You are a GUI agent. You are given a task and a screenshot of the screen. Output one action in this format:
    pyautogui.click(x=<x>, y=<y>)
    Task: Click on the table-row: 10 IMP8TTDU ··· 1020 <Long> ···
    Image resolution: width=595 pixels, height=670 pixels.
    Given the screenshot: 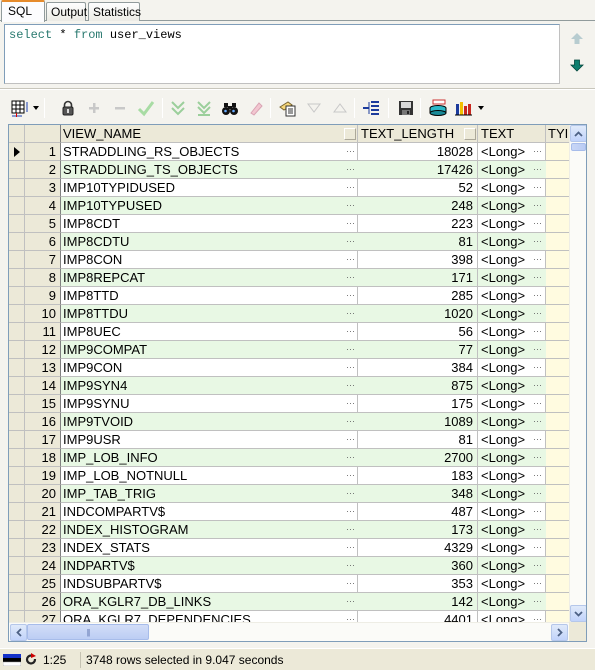 What is the action you would take?
    pyautogui.click(x=289, y=314)
    